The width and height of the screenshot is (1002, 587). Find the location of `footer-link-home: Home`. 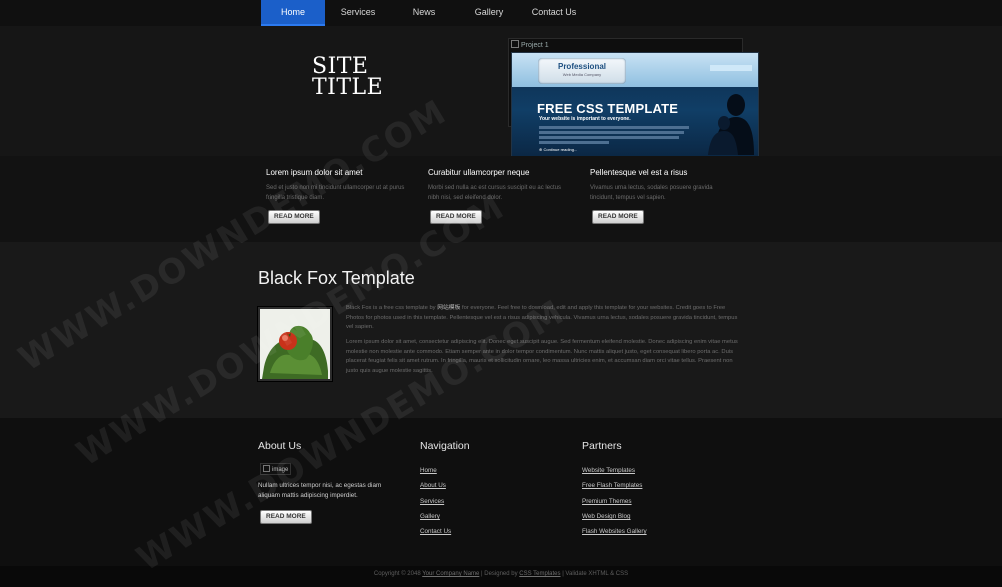

footer-link-home: Home is located at coordinates (435, 470).